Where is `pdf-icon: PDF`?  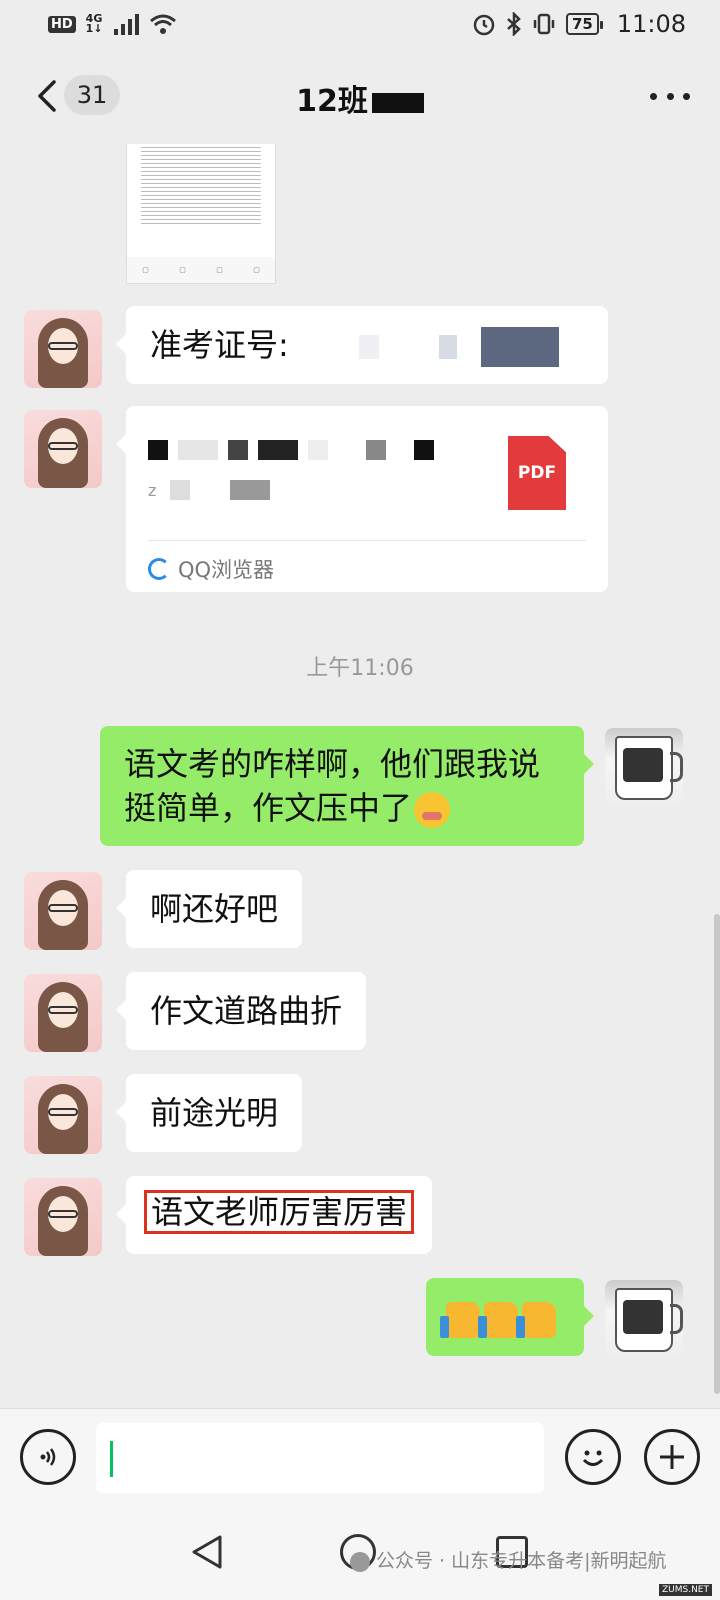 pdf-icon: PDF is located at coordinates (537, 473).